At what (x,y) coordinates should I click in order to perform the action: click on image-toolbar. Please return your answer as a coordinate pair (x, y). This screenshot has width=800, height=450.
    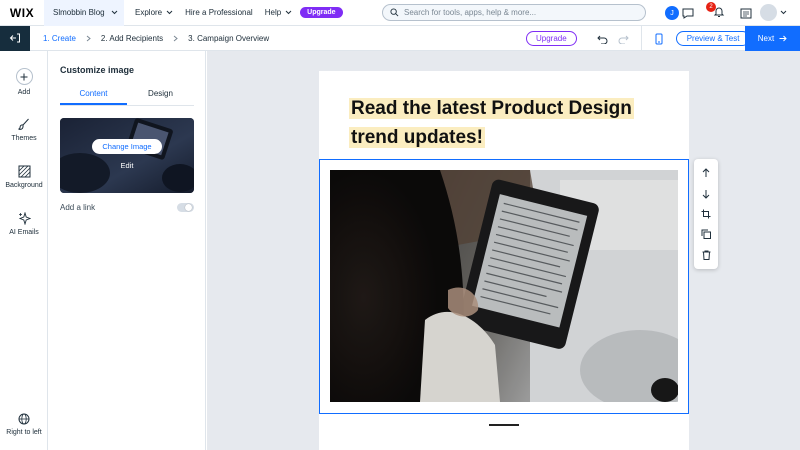
    Looking at the image, I should click on (706, 214).